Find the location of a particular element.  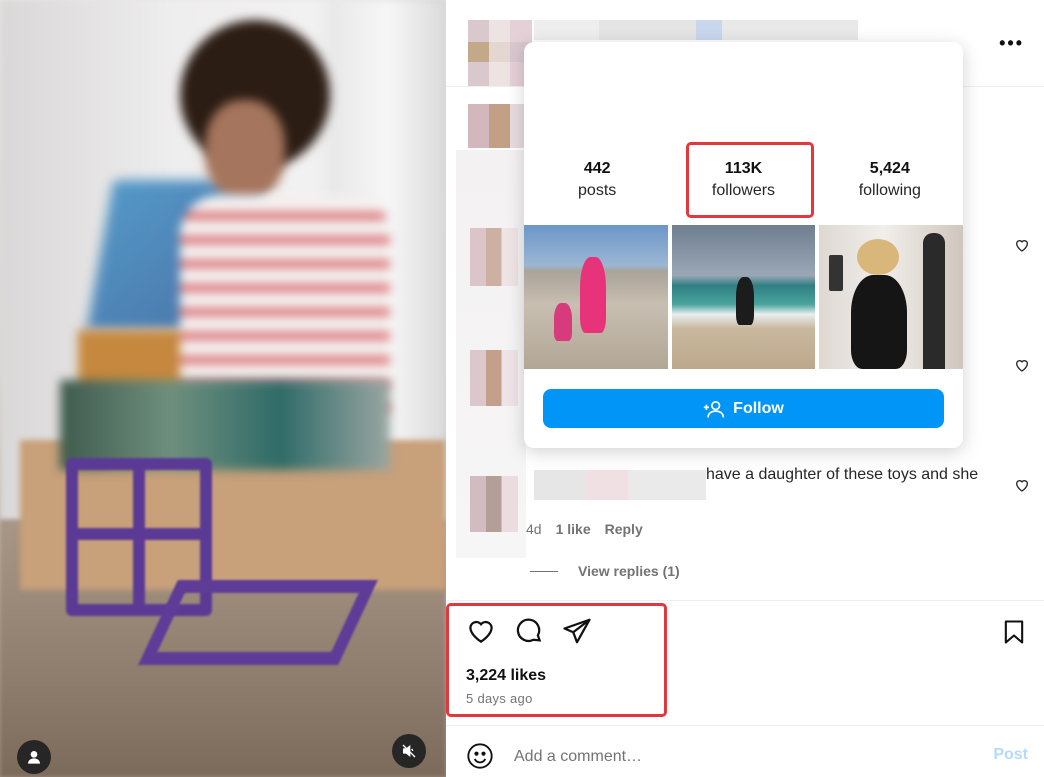

comment-meta: 4d 1 like Reply is located at coordinates (584, 529).